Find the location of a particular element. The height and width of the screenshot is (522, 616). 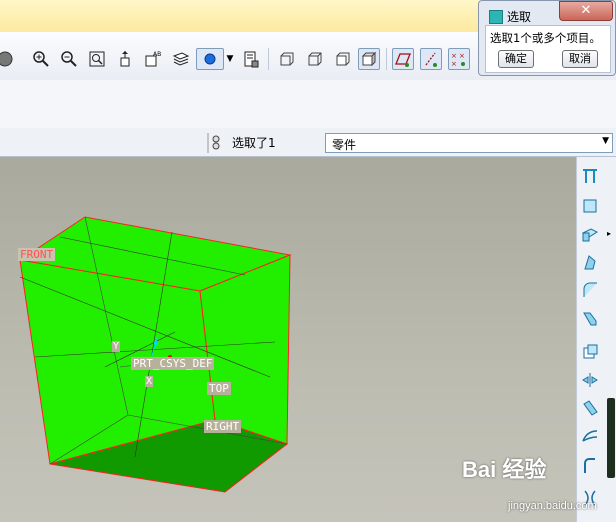

select-dialog: 选取 ✕ 选取1个或多个项目。 确定 取消 is located at coordinates (547, 38).